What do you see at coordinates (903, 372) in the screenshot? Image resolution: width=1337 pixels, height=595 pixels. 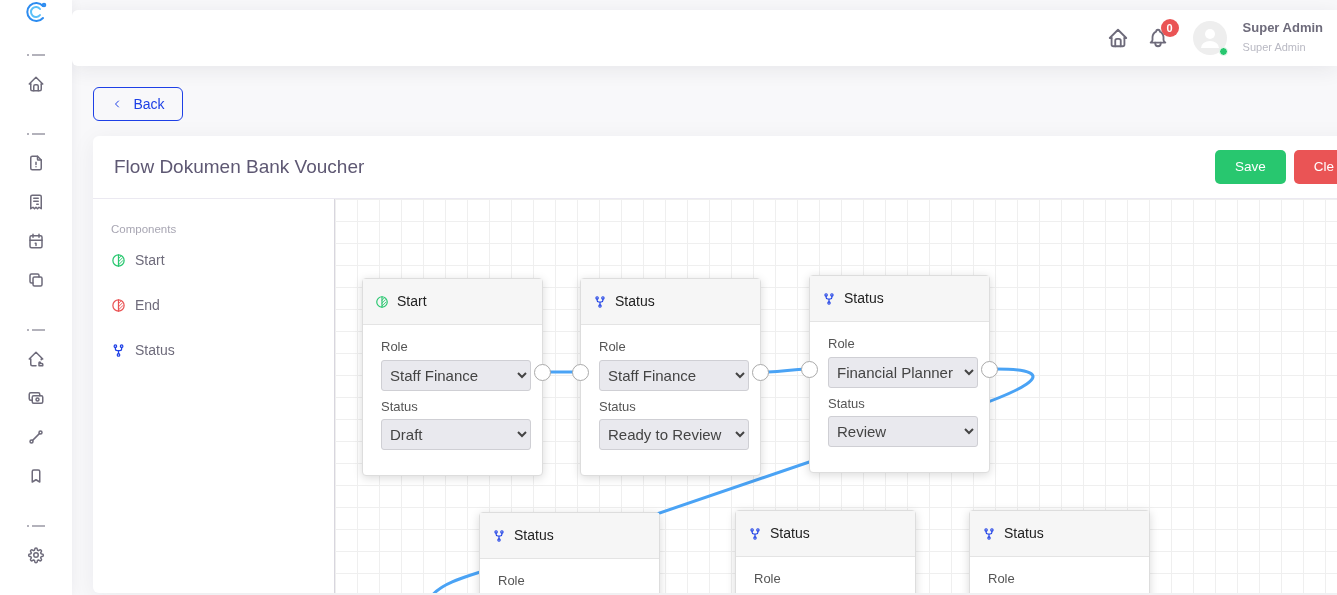 I see `role-select: Financial Planner` at bounding box center [903, 372].